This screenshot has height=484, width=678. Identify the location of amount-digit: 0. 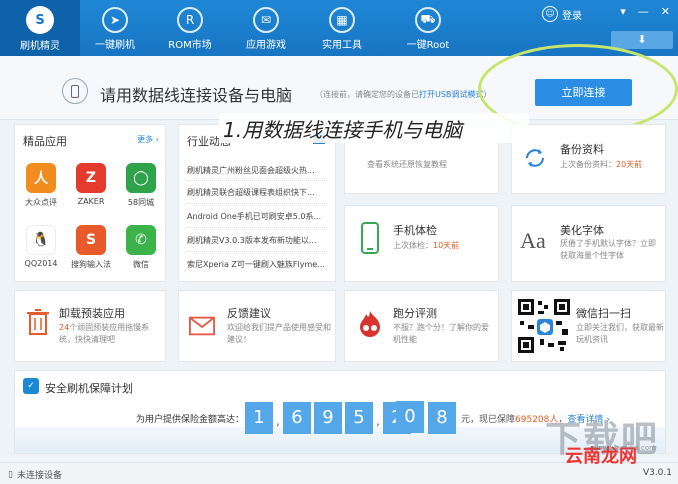
(410, 417).